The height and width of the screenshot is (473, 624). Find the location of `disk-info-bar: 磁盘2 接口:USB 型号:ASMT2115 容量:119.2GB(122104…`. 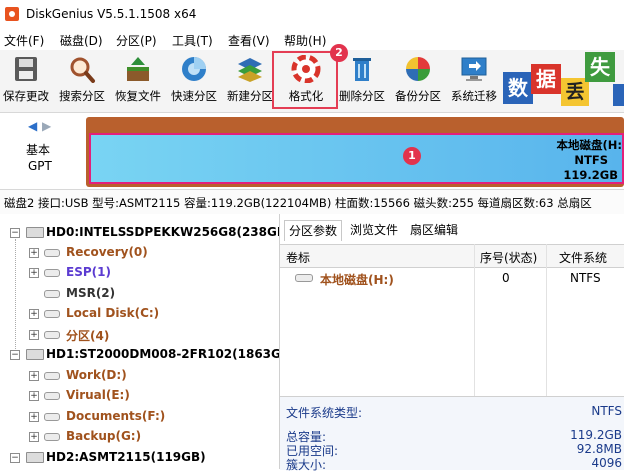

disk-info-bar: 磁盘2 接口:USB 型号:ASMT2115 容量:119.2GB(122104… is located at coordinates (312, 202).